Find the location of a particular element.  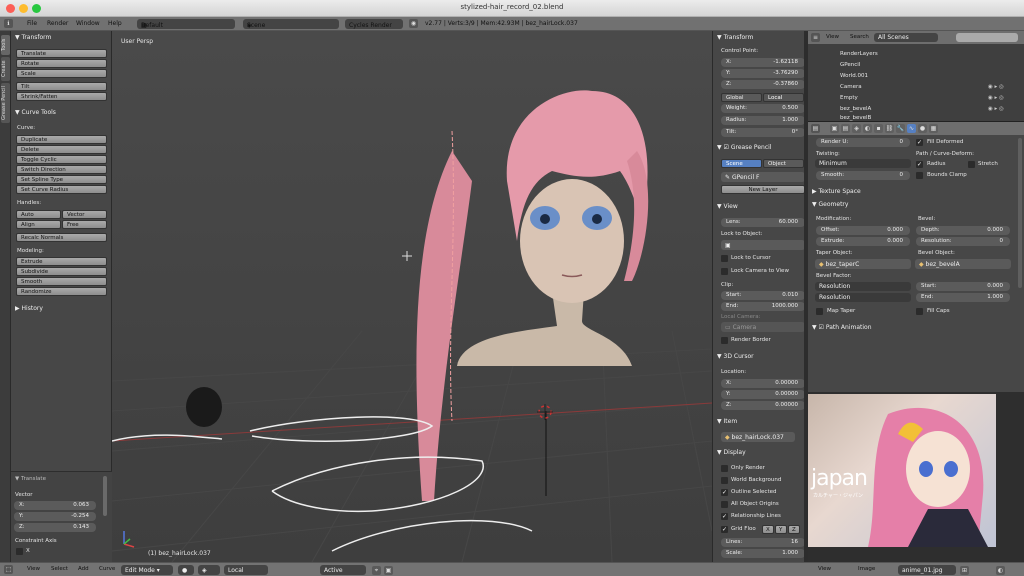

panel-scrollbar is located at coordinates (105, 496).